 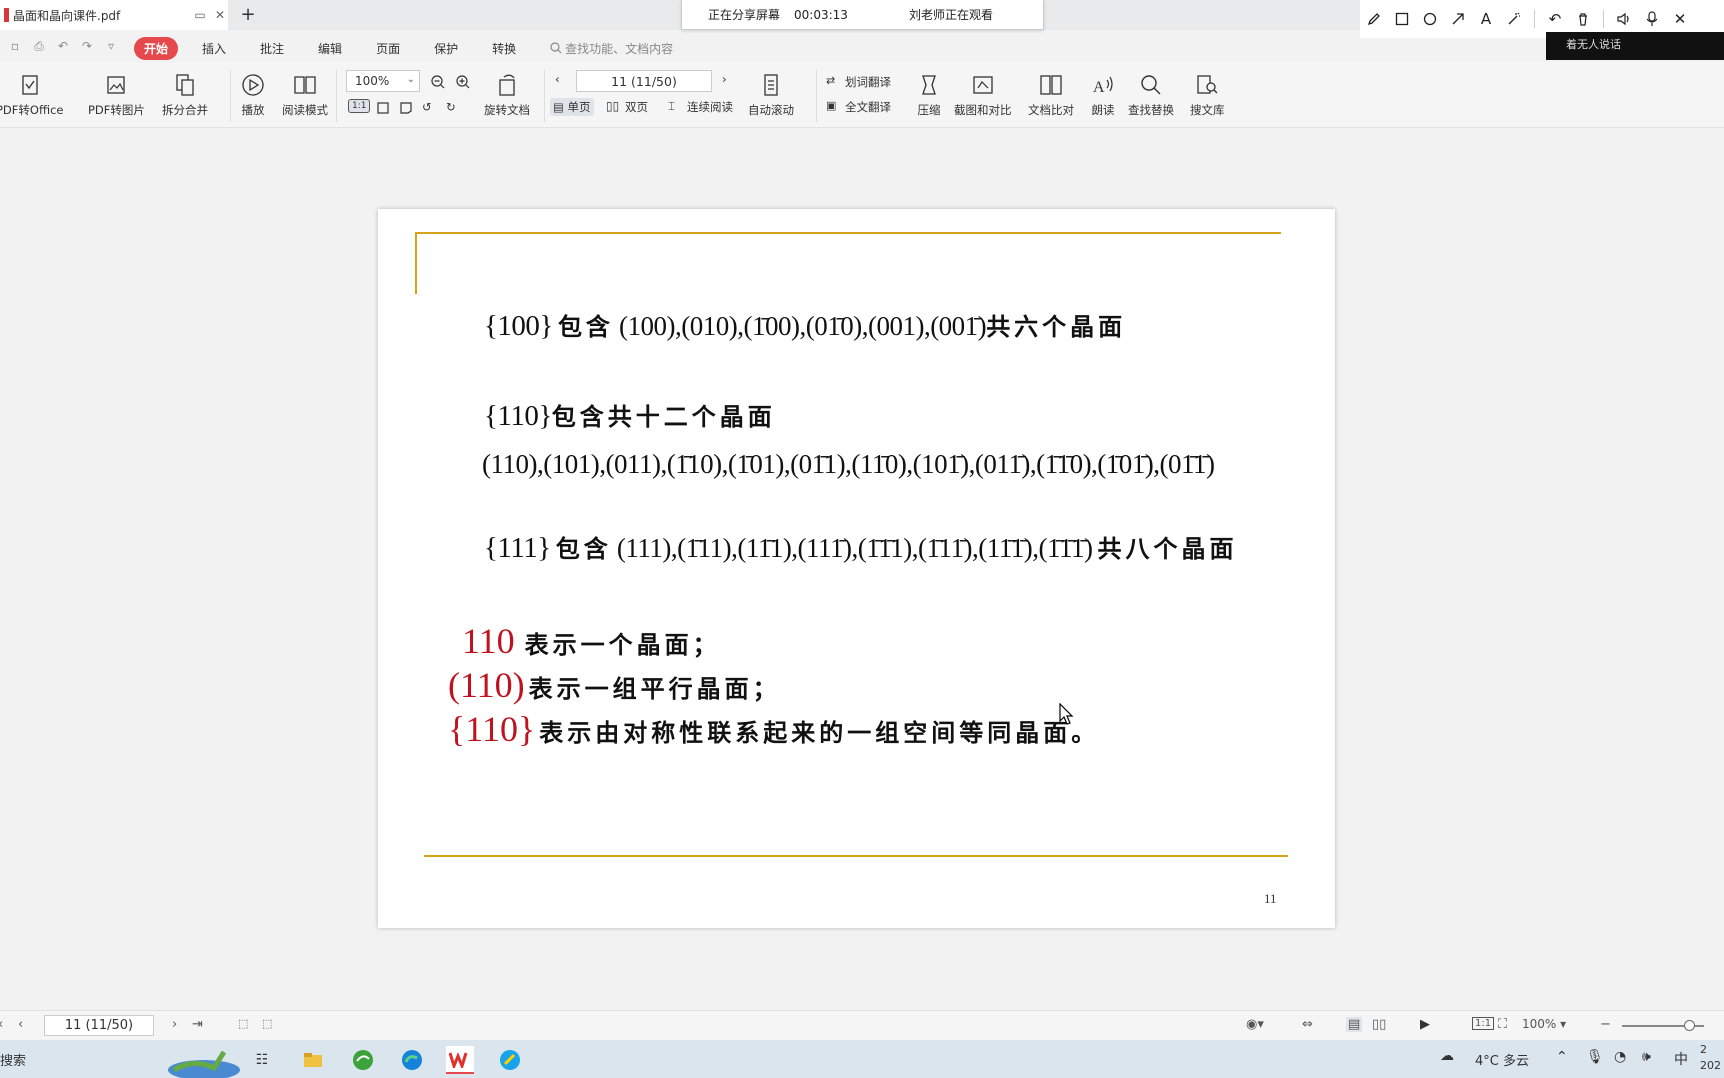 What do you see at coordinates (1583, 19) in the screenshot?
I see `trash-icon` at bounding box center [1583, 19].